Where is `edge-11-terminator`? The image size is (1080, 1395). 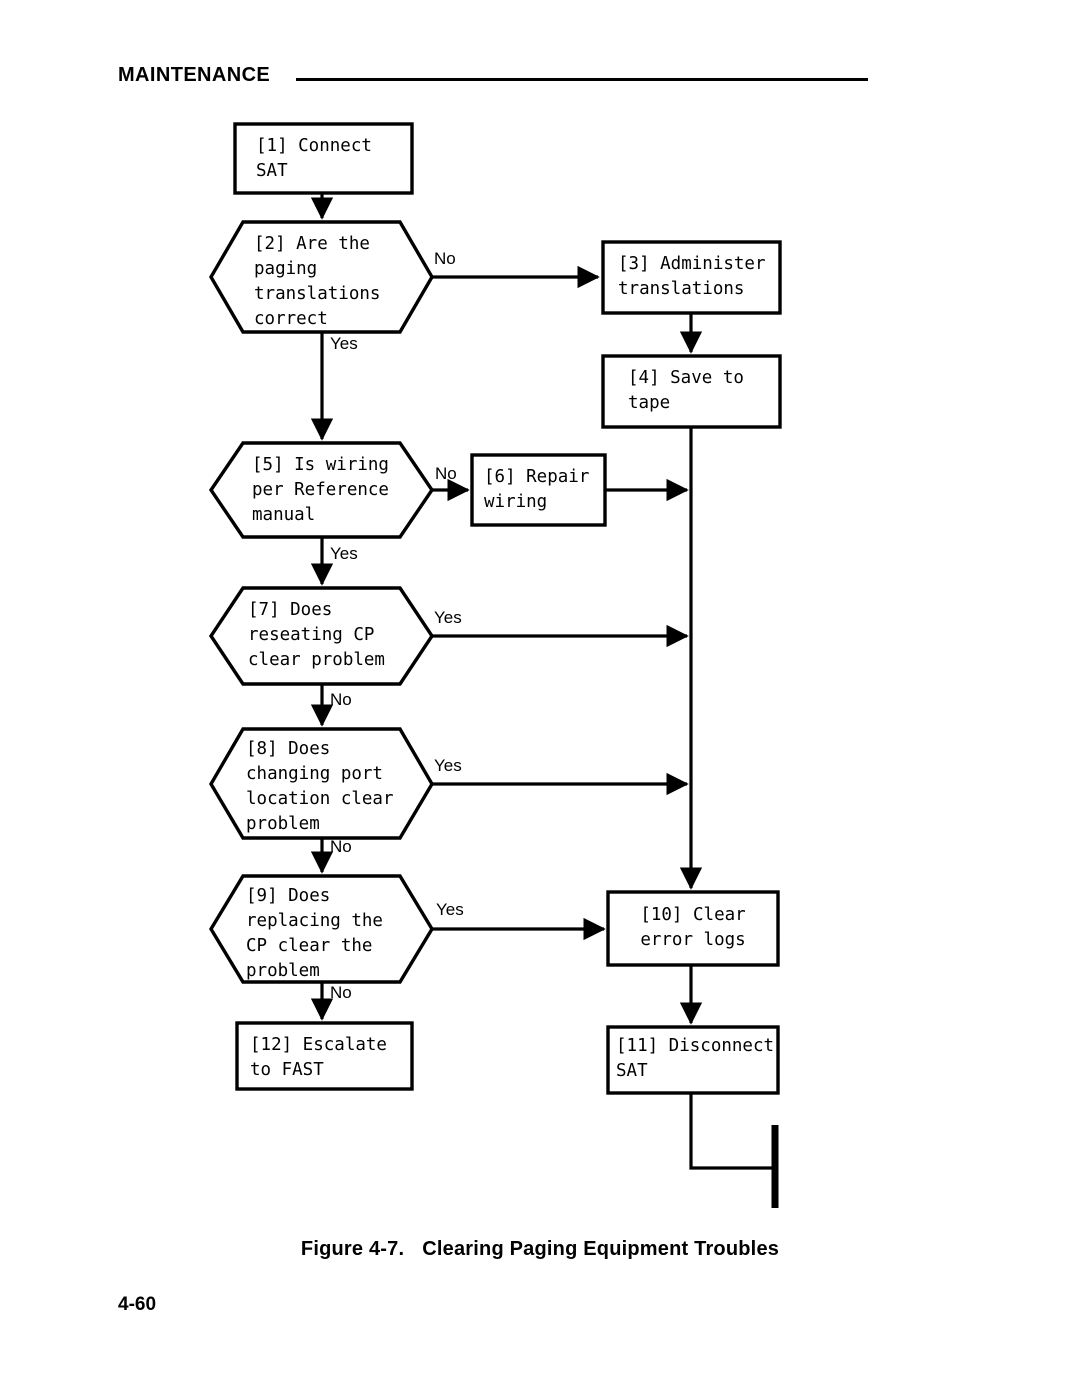 edge-11-terminator is located at coordinates (731, 1131).